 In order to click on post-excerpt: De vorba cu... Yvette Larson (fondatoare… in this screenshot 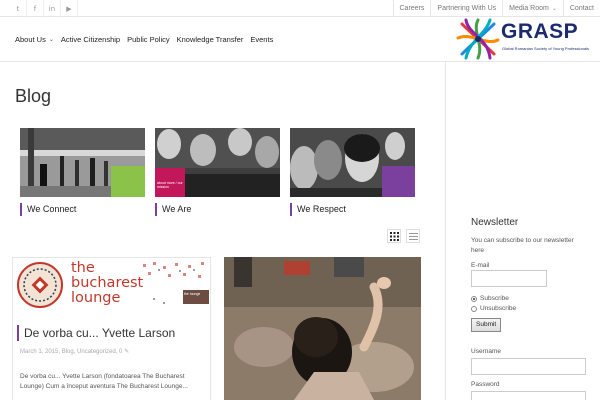, I will do `click(104, 381)`.